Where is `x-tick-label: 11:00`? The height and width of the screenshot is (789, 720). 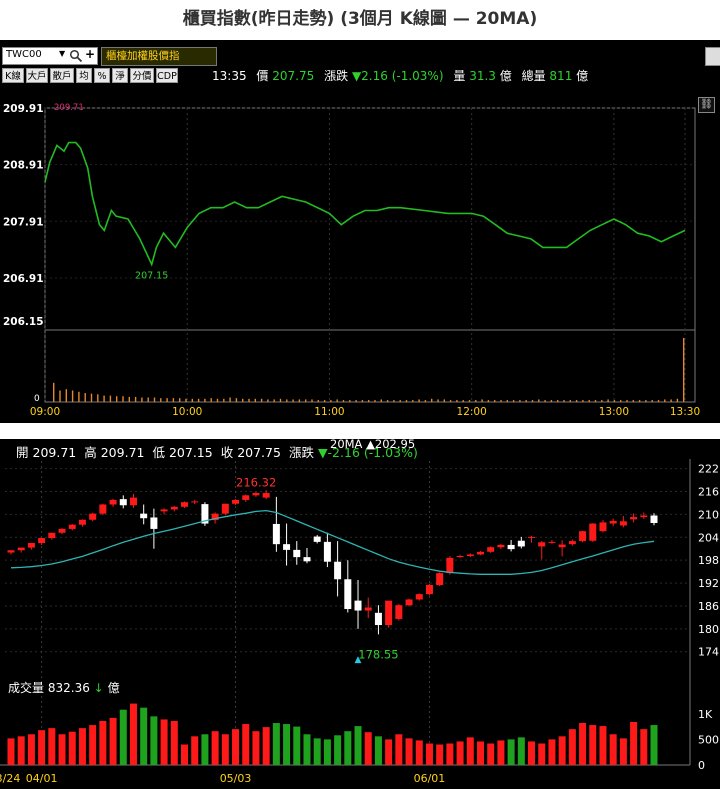 x-tick-label: 11:00 is located at coordinates (329, 412).